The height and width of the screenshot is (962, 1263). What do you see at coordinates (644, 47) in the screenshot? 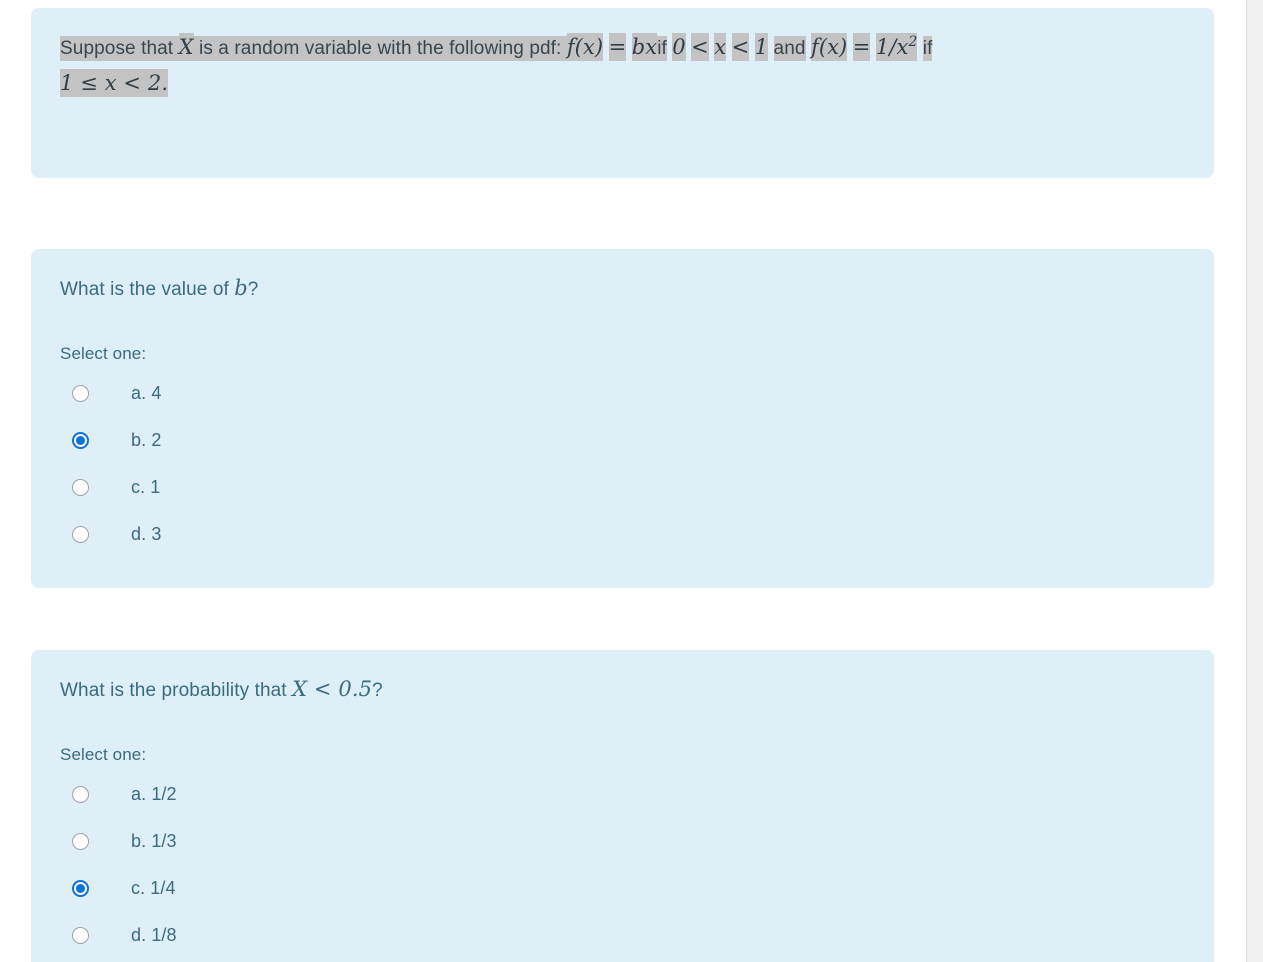
I see `prompt-math-bx: bx` at bounding box center [644, 47].